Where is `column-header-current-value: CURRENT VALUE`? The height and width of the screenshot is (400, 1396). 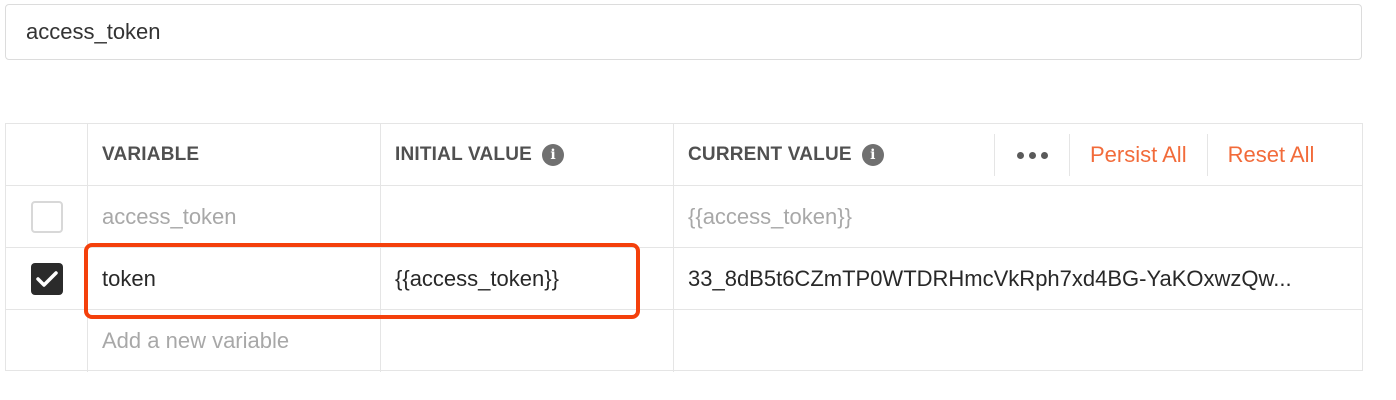 column-header-current-value: CURRENT VALUE is located at coordinates (770, 154).